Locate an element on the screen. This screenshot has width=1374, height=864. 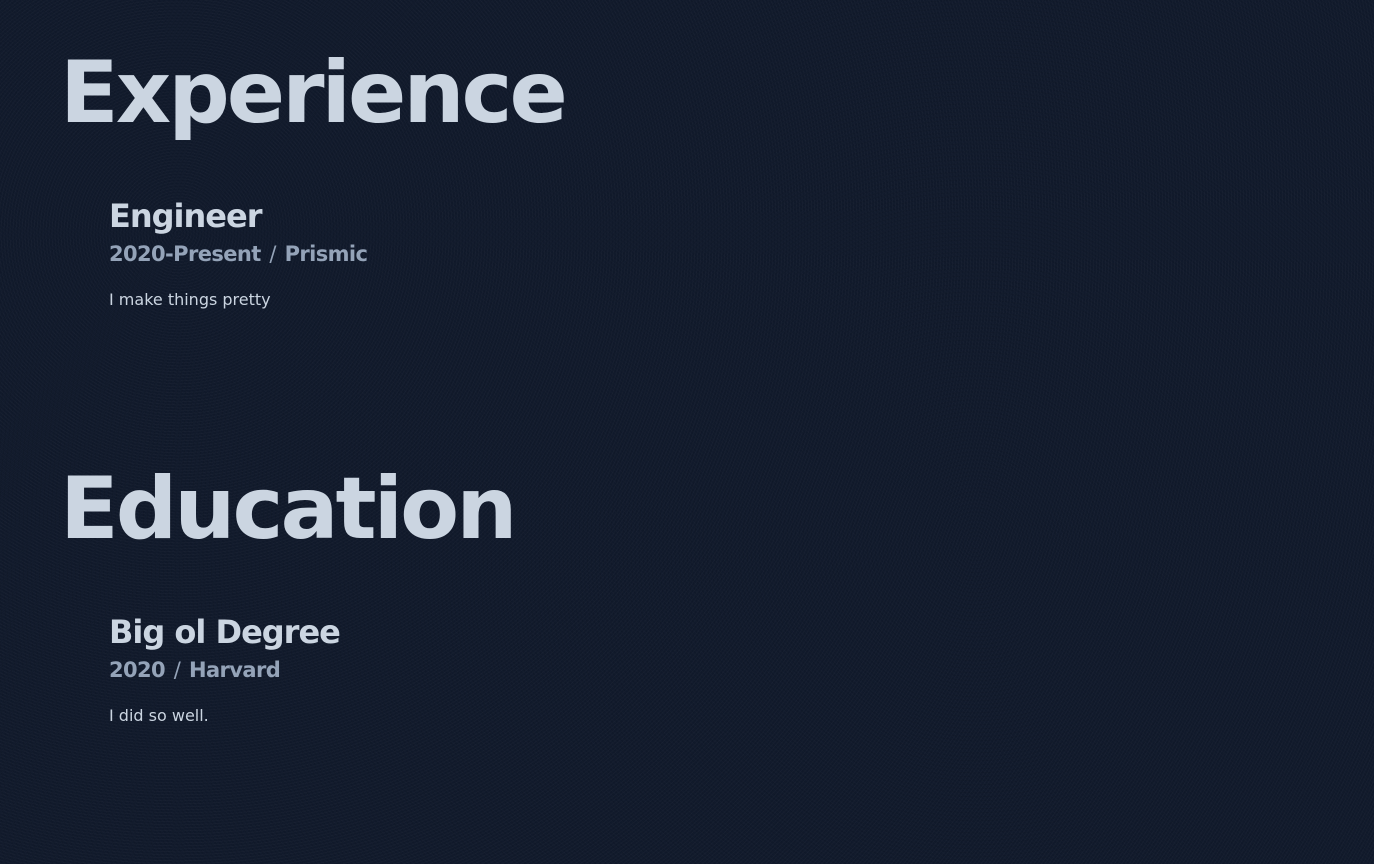
education-entry-period: 2020 is located at coordinates (137, 670).